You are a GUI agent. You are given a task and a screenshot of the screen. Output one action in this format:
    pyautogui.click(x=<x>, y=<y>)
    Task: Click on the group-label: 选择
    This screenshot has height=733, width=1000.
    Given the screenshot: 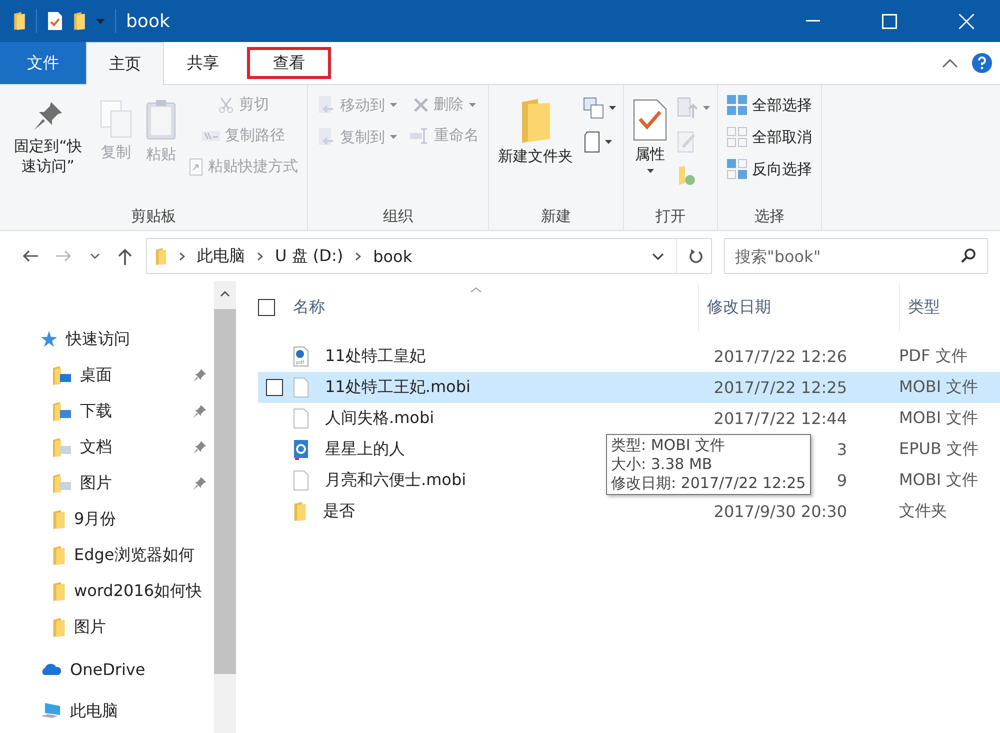 What is the action you would take?
    pyautogui.click(x=770, y=216)
    